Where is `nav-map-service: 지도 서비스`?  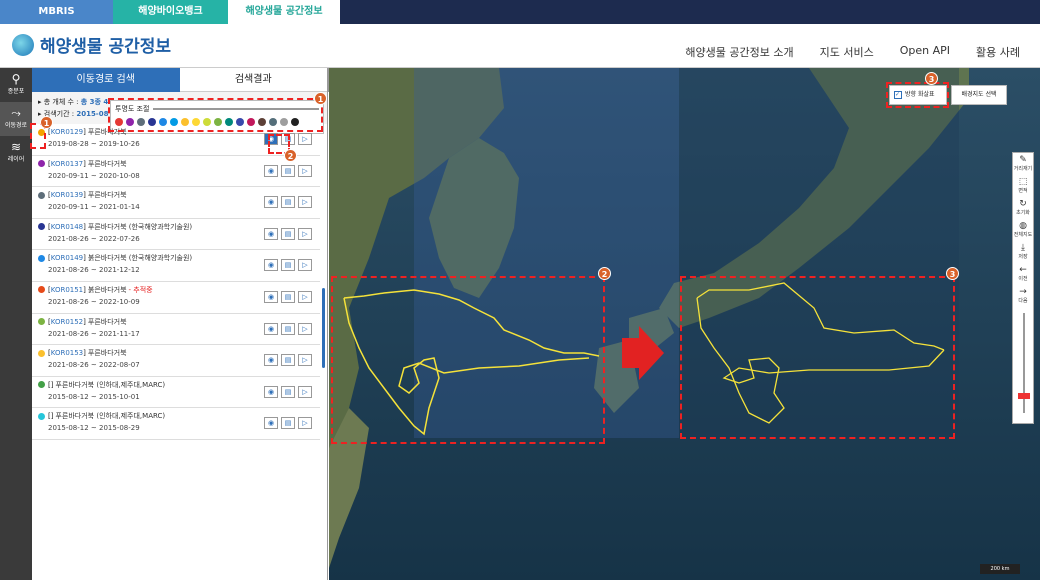 nav-map-service: 지도 서비스 is located at coordinates (847, 52).